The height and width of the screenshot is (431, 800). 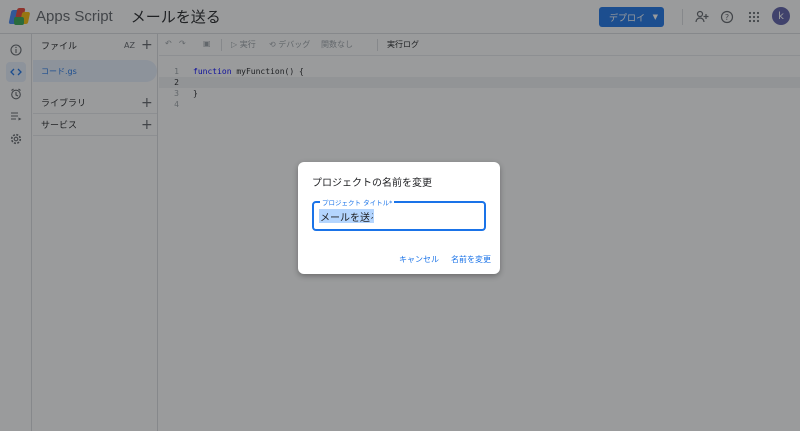 I want to click on project-title-input, so click(x=346, y=216).